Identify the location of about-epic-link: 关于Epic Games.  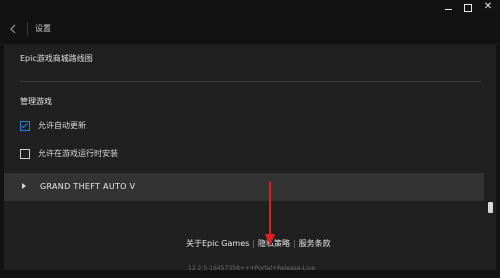
(217, 243).